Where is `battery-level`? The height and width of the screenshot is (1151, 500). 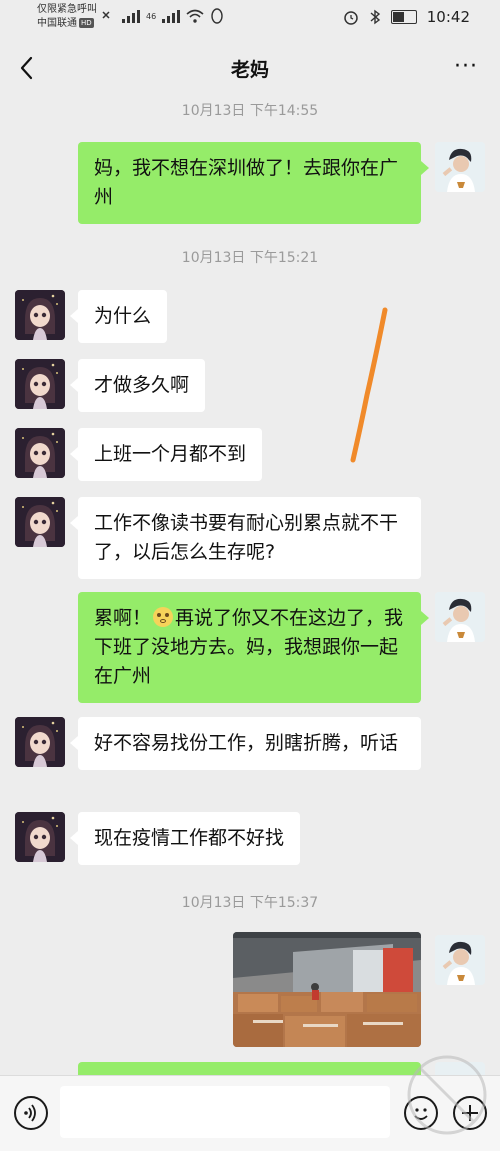
battery-level is located at coordinates (398, 17).